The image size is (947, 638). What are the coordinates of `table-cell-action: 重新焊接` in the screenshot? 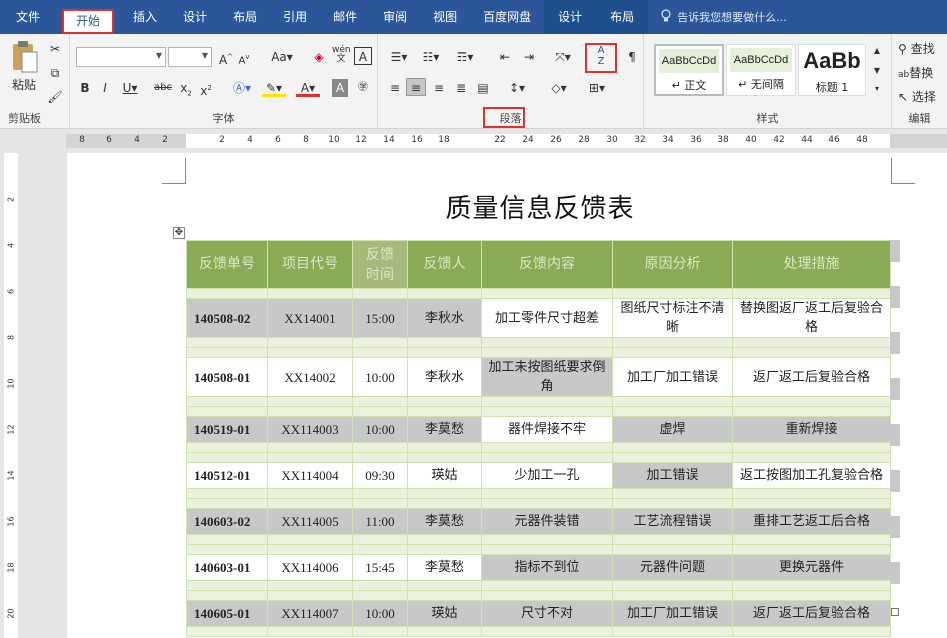 It's located at (811, 429).